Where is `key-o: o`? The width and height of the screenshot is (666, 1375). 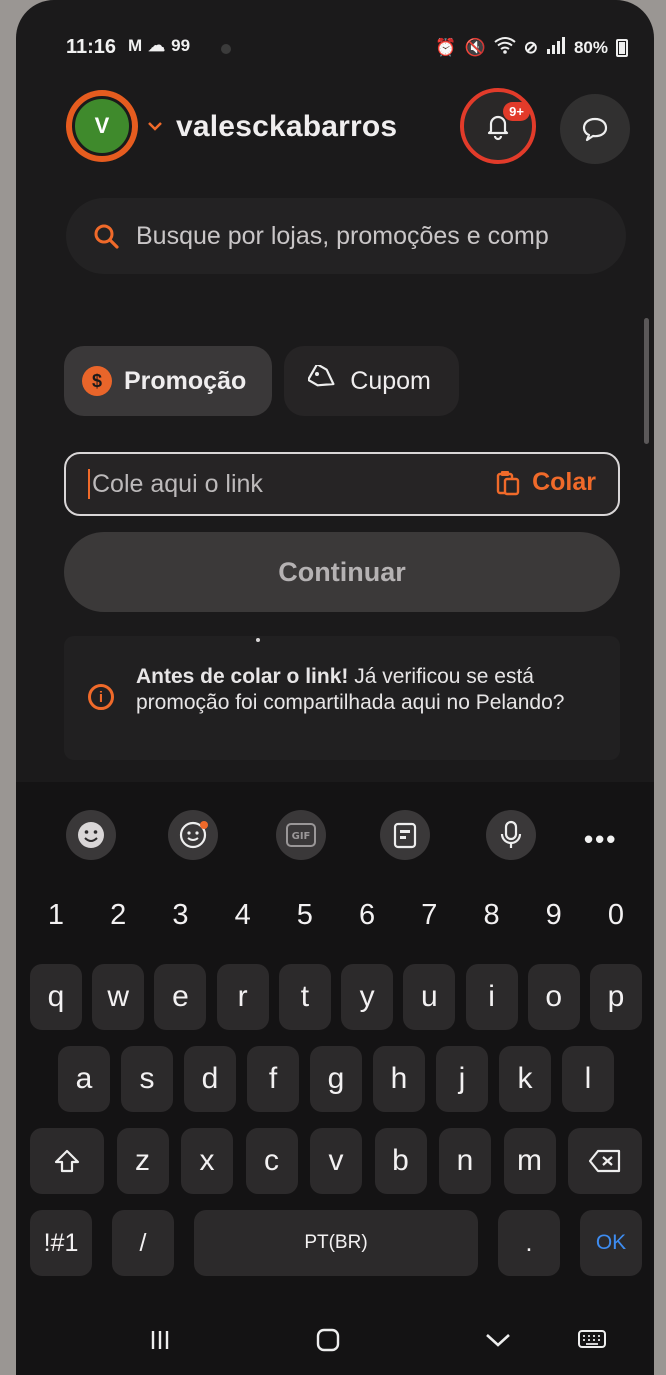 key-o: o is located at coordinates (553, 997).